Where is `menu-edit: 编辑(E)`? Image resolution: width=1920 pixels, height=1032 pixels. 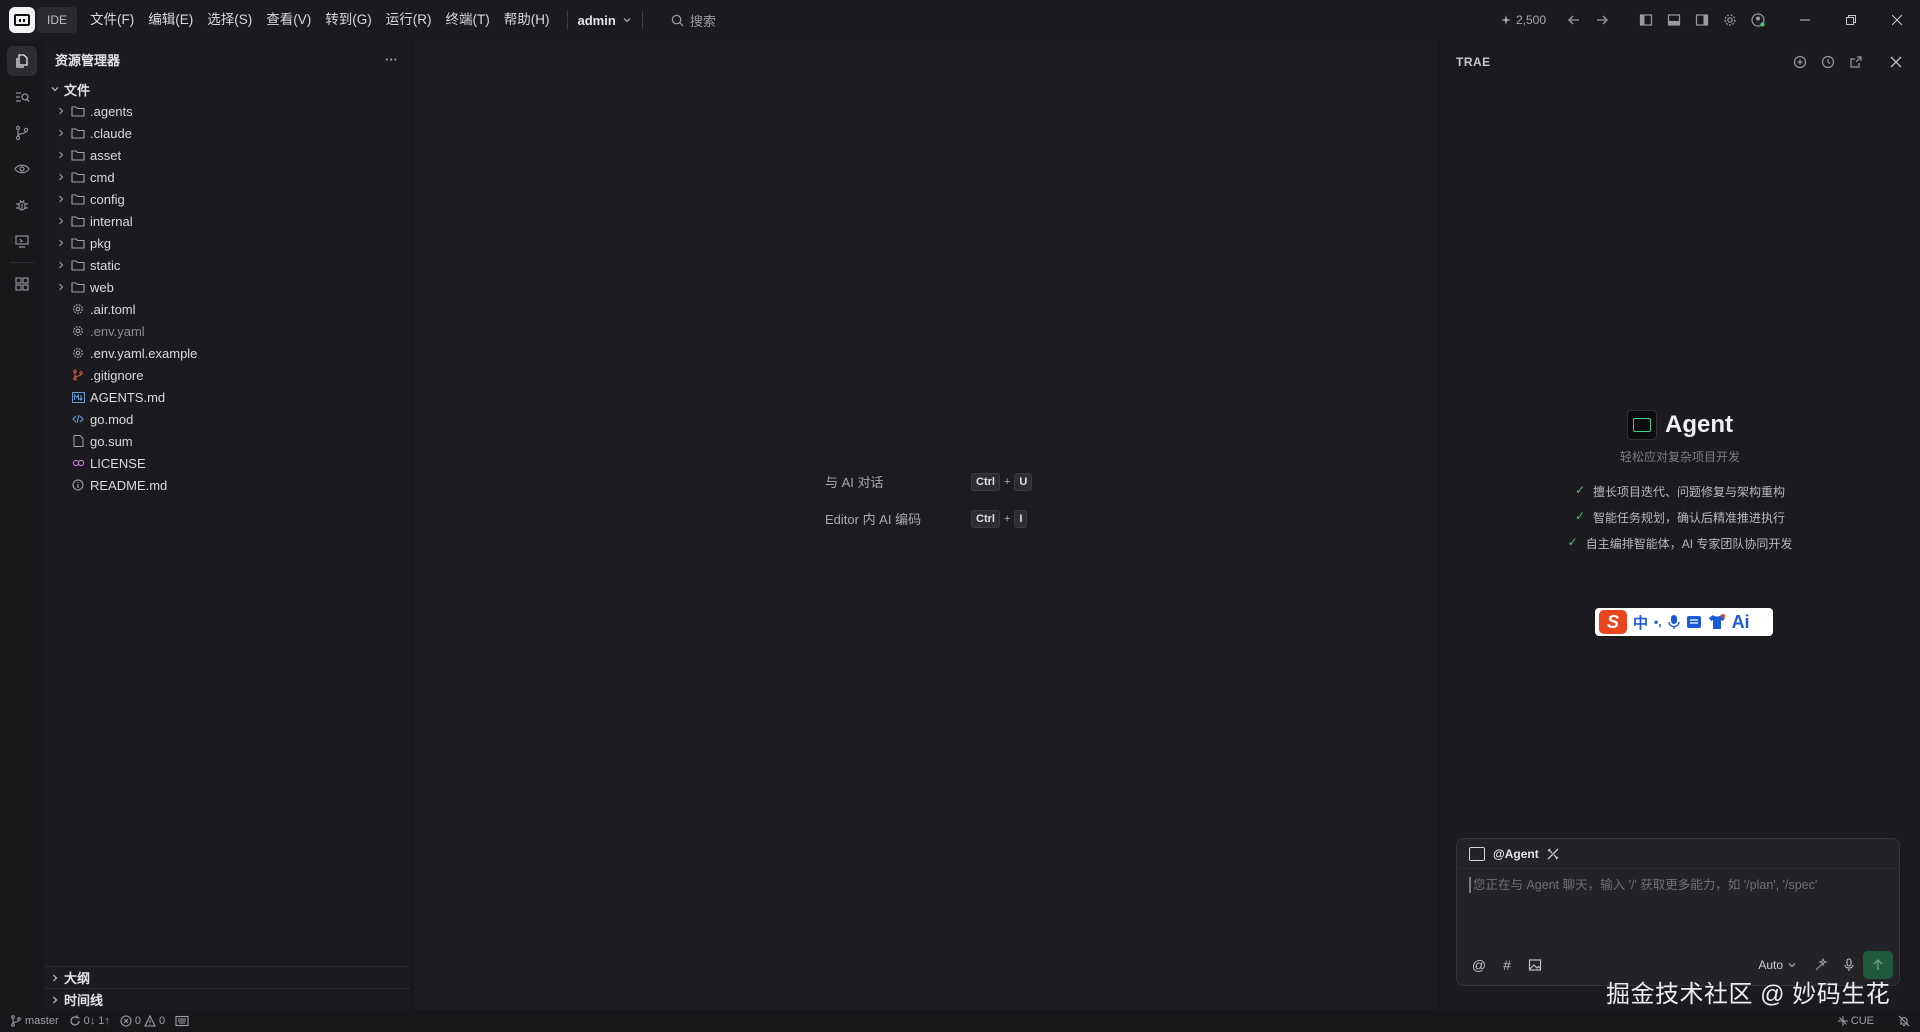 menu-edit: 编辑(E) is located at coordinates (170, 20).